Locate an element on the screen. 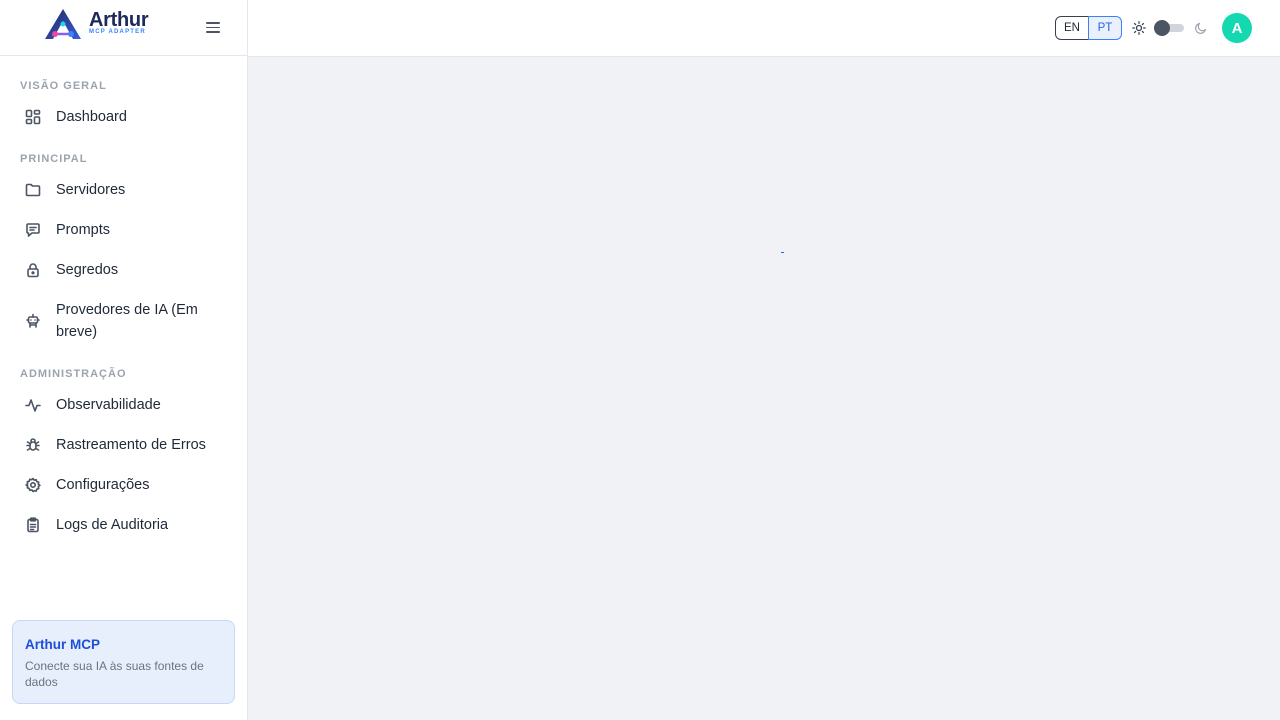 This screenshot has height=720, width=1280. sidebar-item-label: Provedores de IA (Em breve) is located at coordinates (127, 321).